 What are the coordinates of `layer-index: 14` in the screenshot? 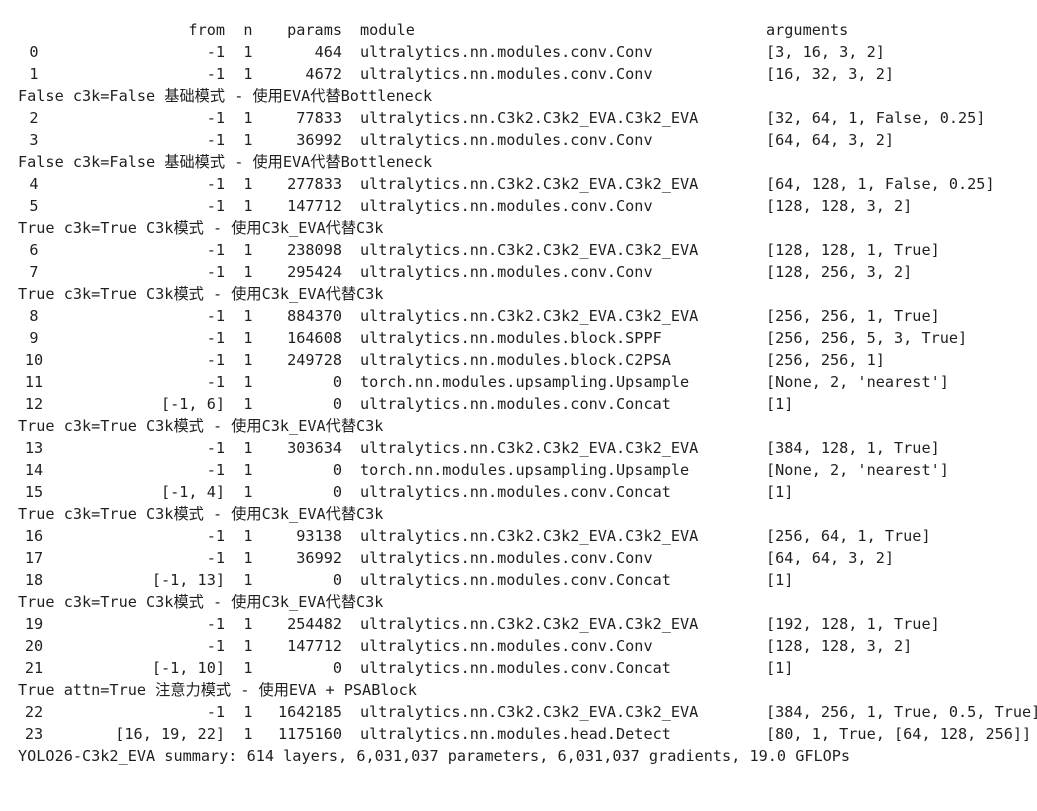 It's located at (34, 470).